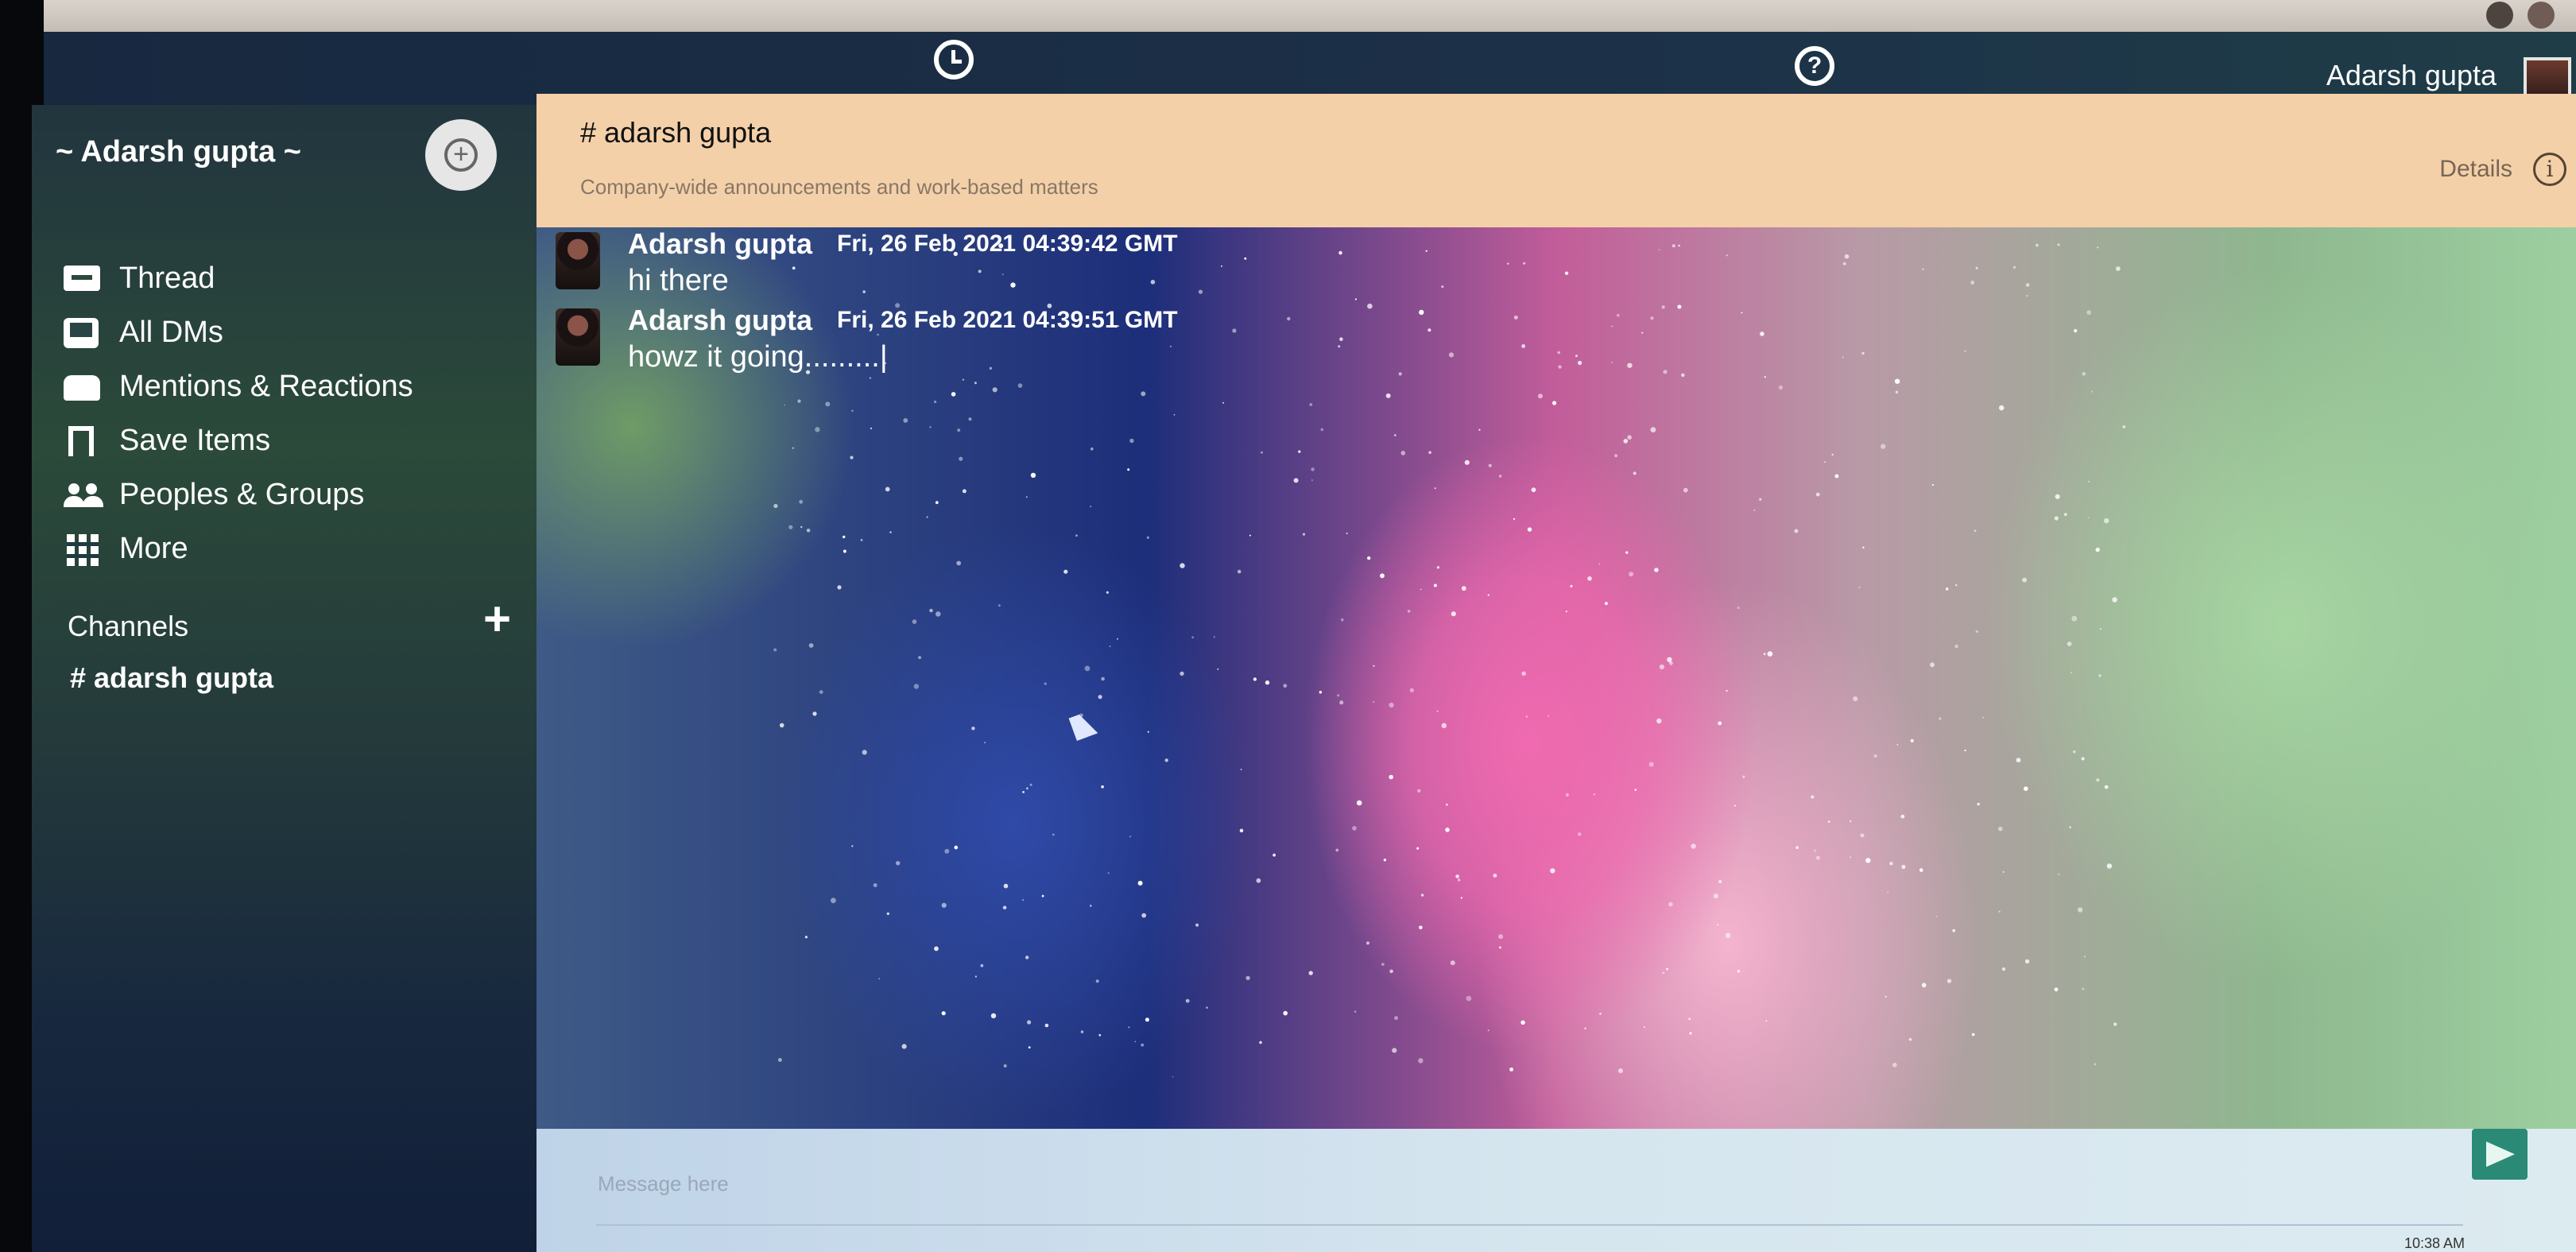 This screenshot has width=2576, height=1252. Describe the element at coordinates (83, 550) in the screenshot. I see `grid-icon` at that location.